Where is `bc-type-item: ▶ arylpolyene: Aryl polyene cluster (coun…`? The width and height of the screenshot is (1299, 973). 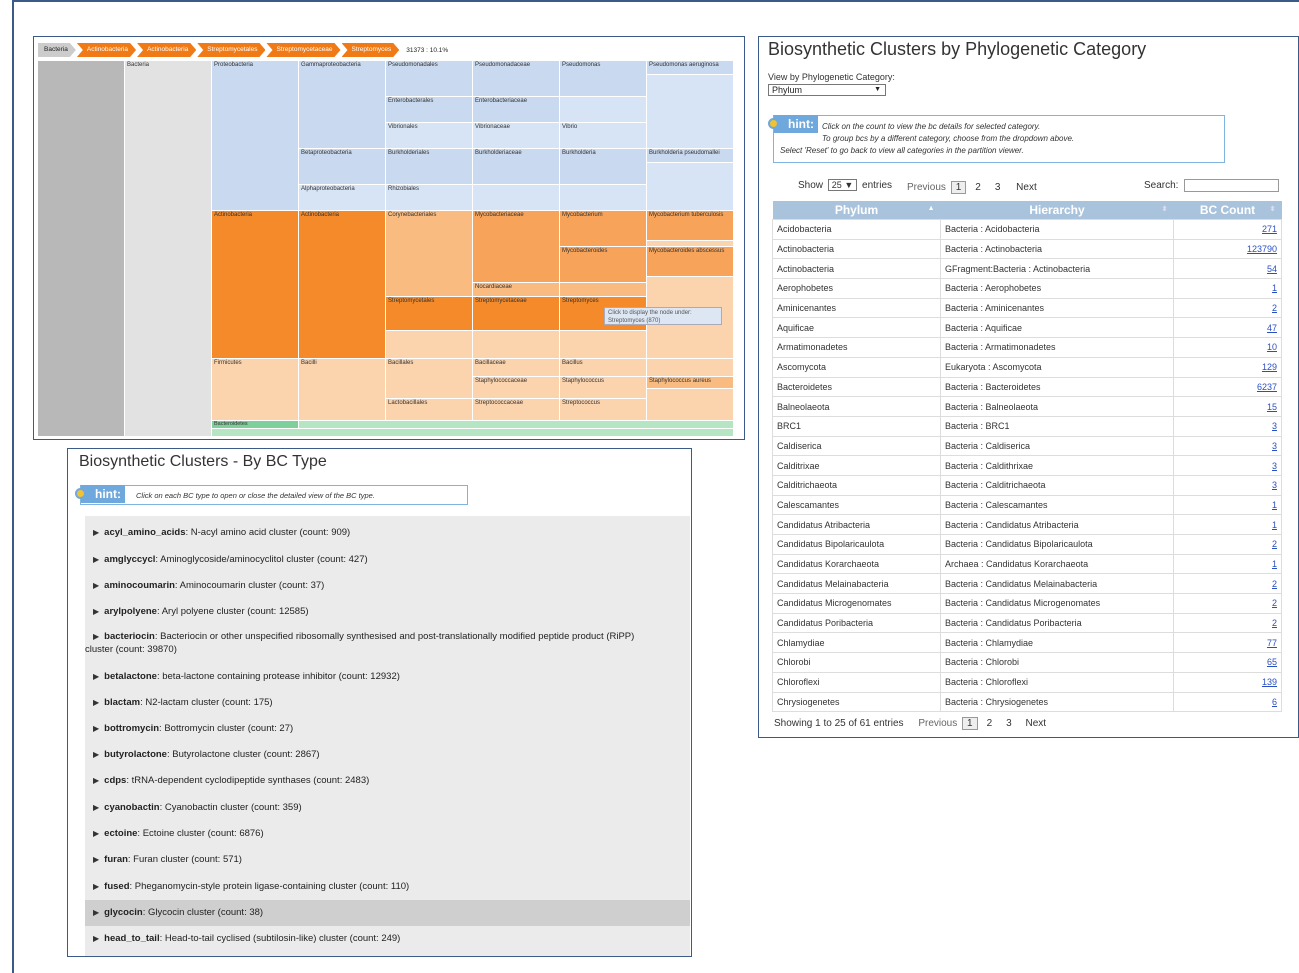
bc-type-item: ▶ arylpolyene: Aryl polyene cluster (coun… is located at coordinates (387, 611).